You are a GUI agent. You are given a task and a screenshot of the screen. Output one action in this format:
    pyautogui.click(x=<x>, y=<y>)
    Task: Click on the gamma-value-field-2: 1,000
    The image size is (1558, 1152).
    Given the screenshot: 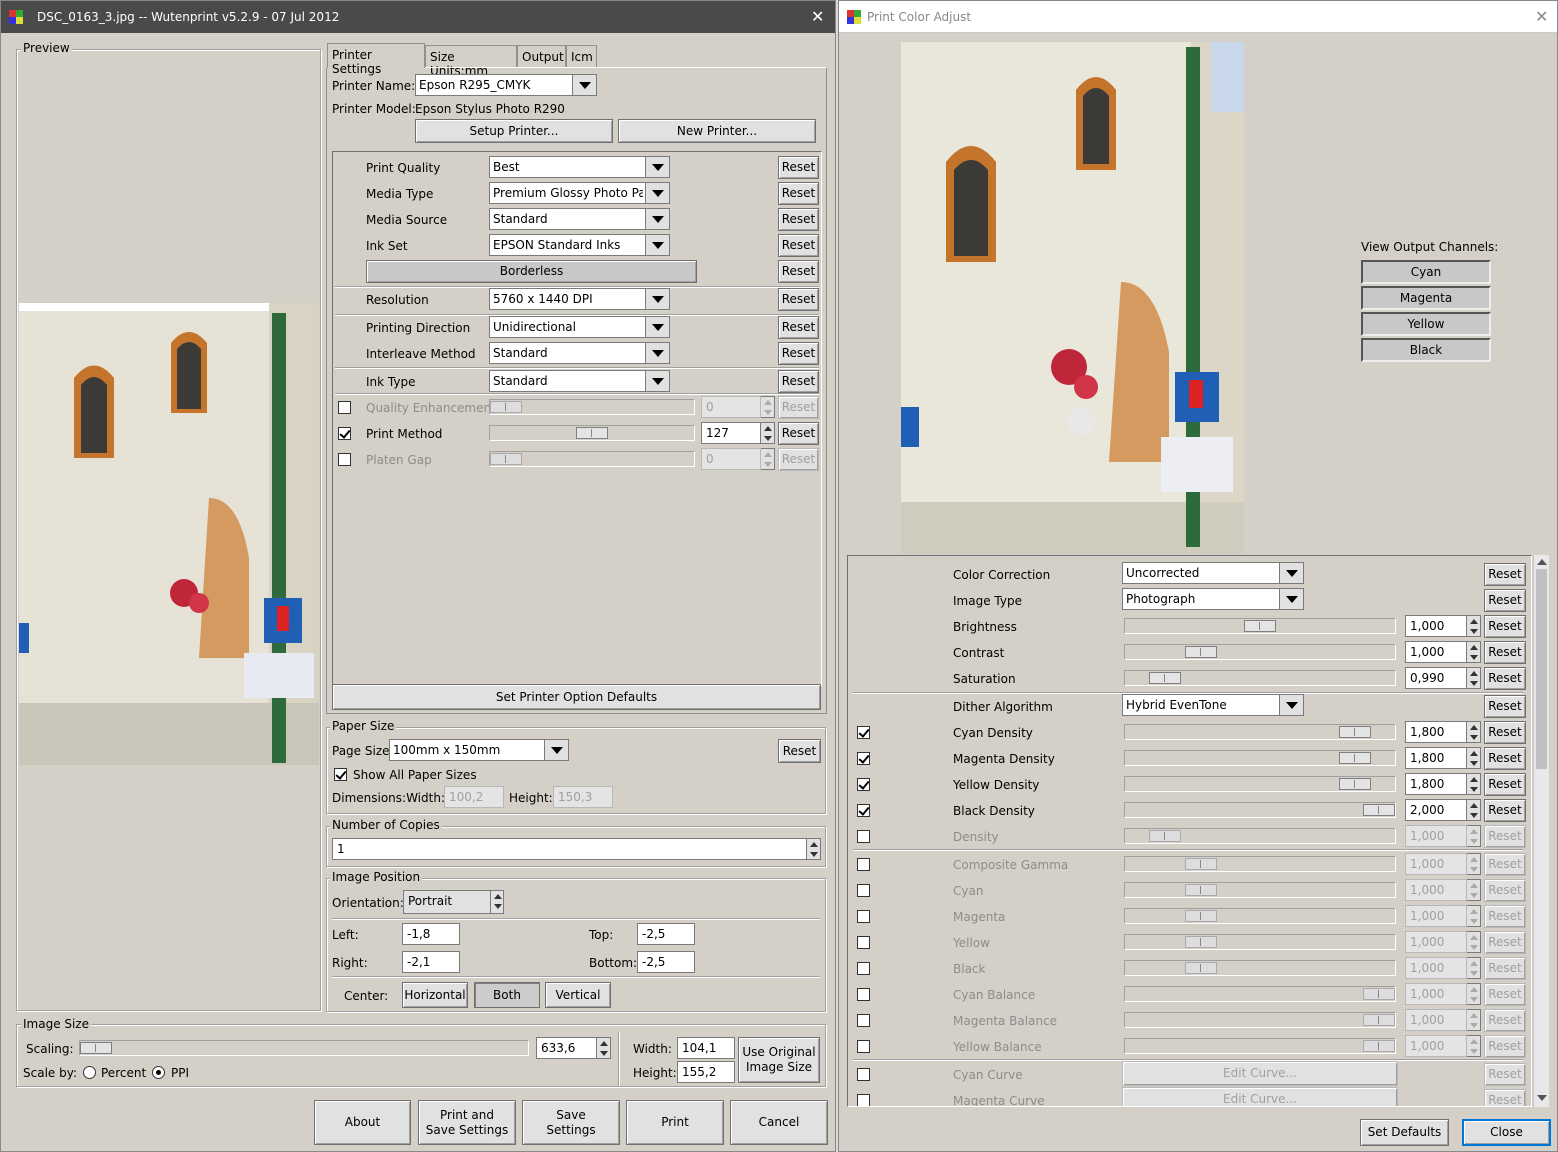 What is the action you would take?
    pyautogui.click(x=1436, y=916)
    